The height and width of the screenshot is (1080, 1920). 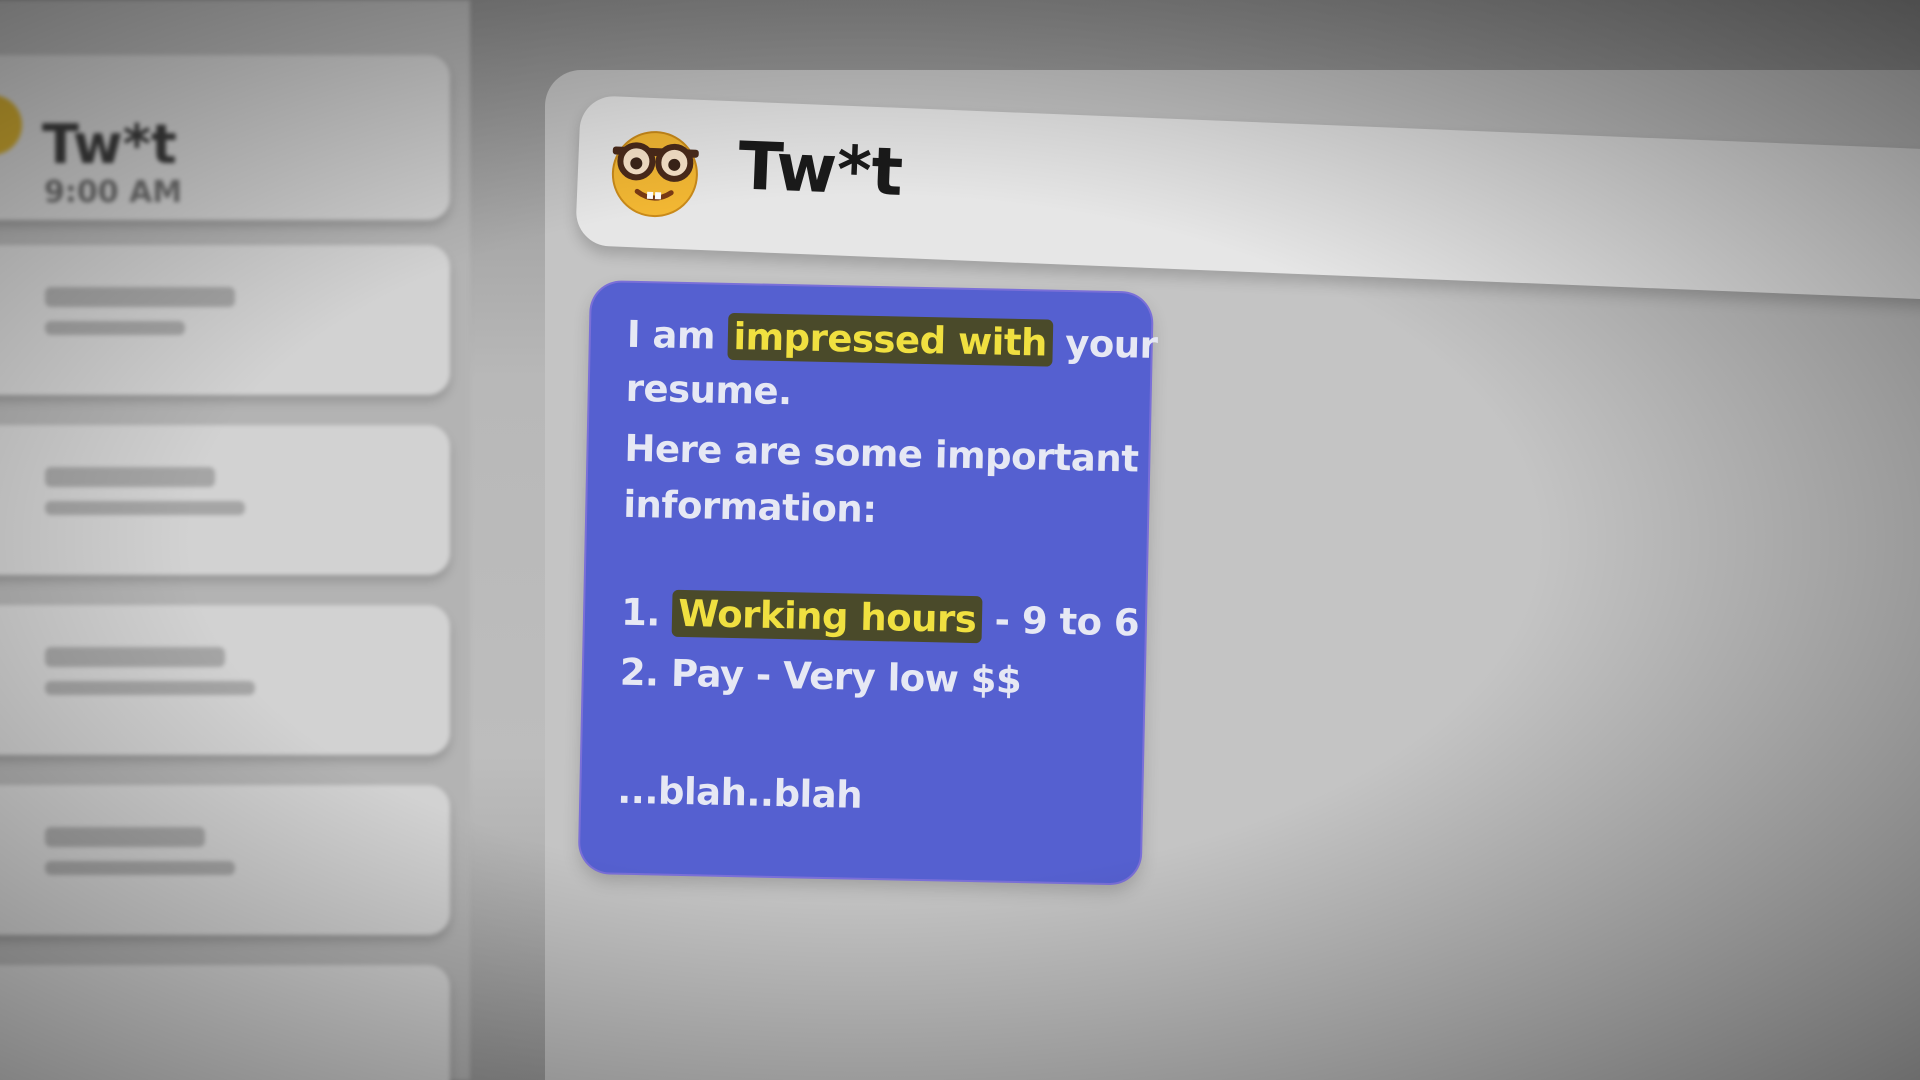 I want to click on message-text: 1., so click(x=646, y=612).